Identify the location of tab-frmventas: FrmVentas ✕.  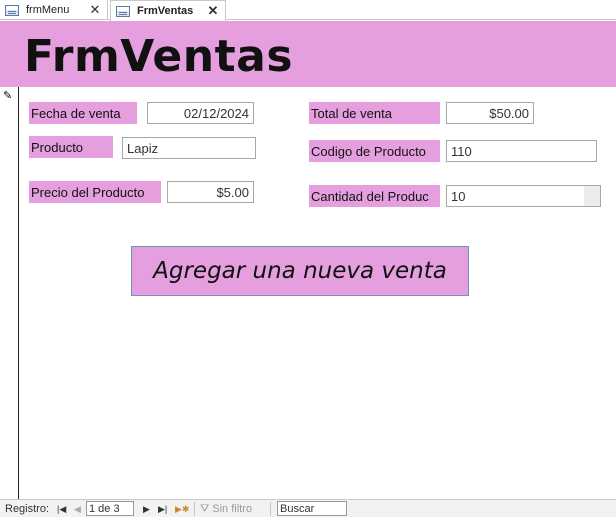
(168, 10).